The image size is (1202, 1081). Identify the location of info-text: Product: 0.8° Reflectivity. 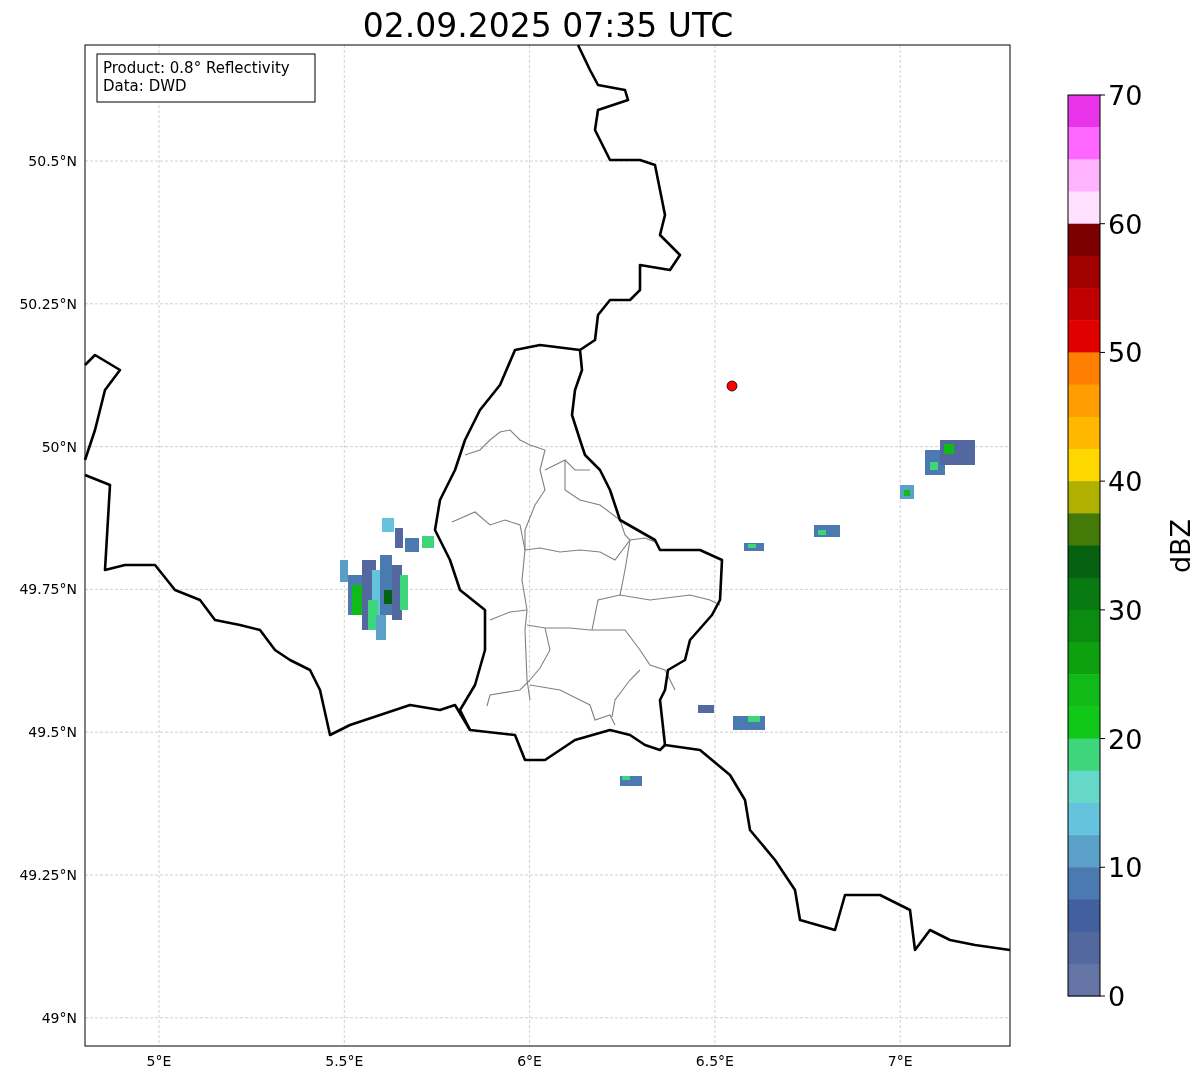
(196, 68).